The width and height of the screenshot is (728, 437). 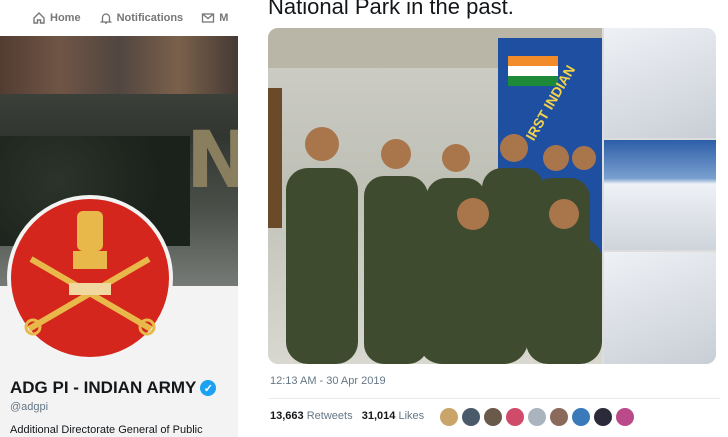 I want to click on home-icon, so click(x=39, y=18).